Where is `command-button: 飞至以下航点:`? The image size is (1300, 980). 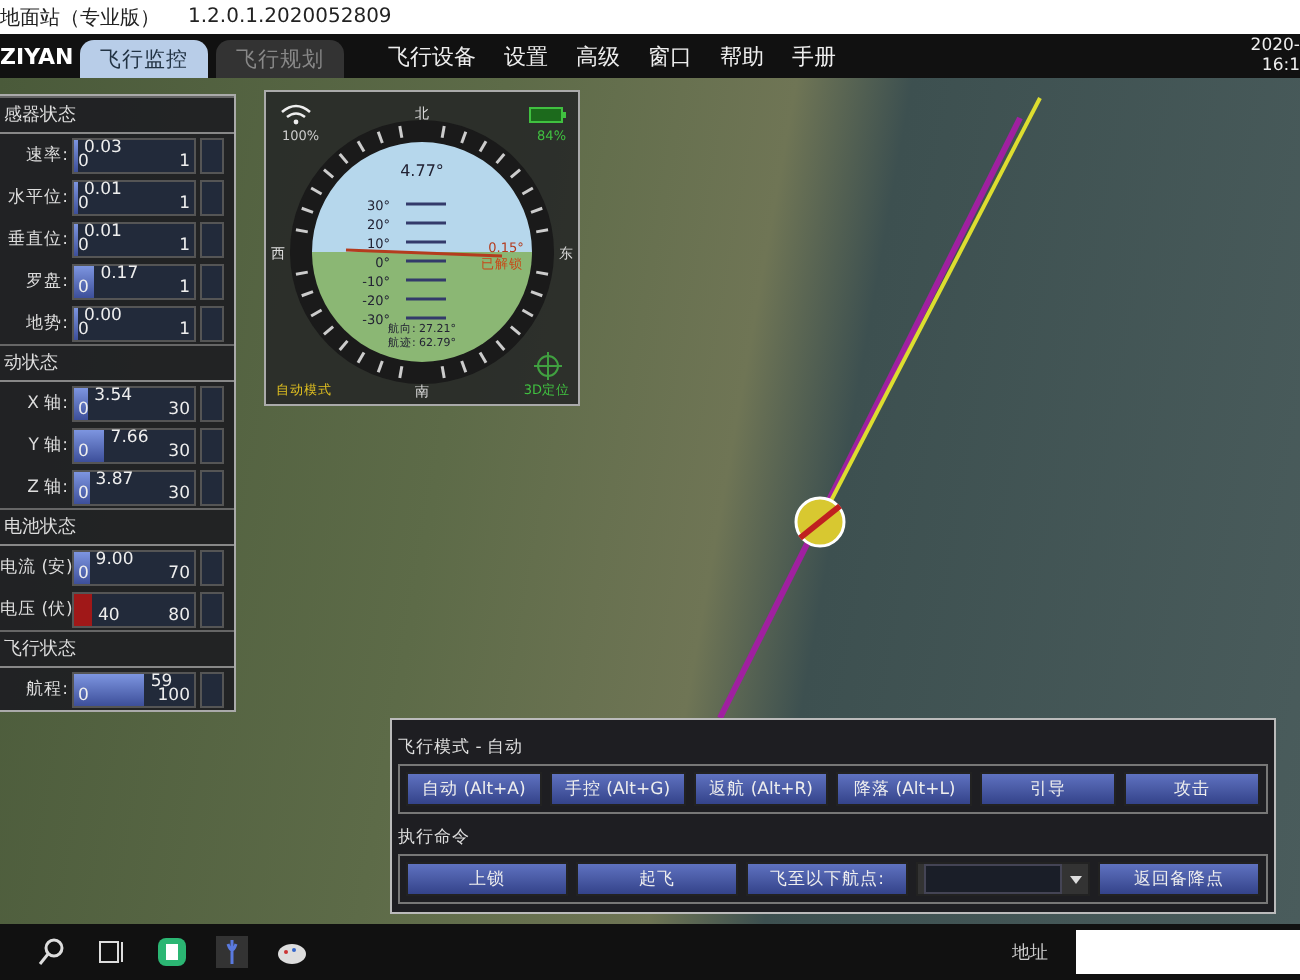
command-button: 飞至以下航点: is located at coordinates (827, 879).